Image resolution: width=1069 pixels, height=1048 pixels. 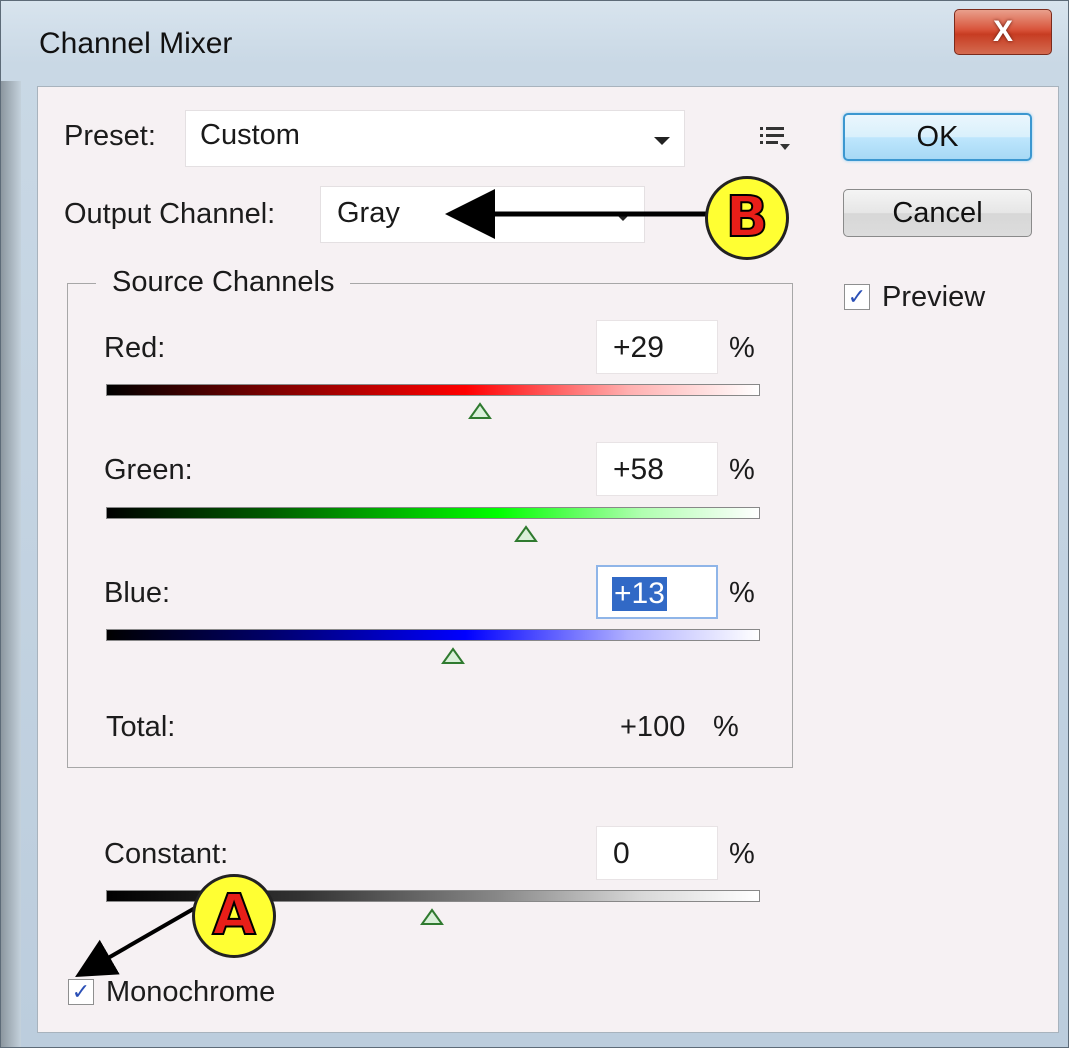 I want to click on preview-checkbox: ✓, so click(x=857, y=297).